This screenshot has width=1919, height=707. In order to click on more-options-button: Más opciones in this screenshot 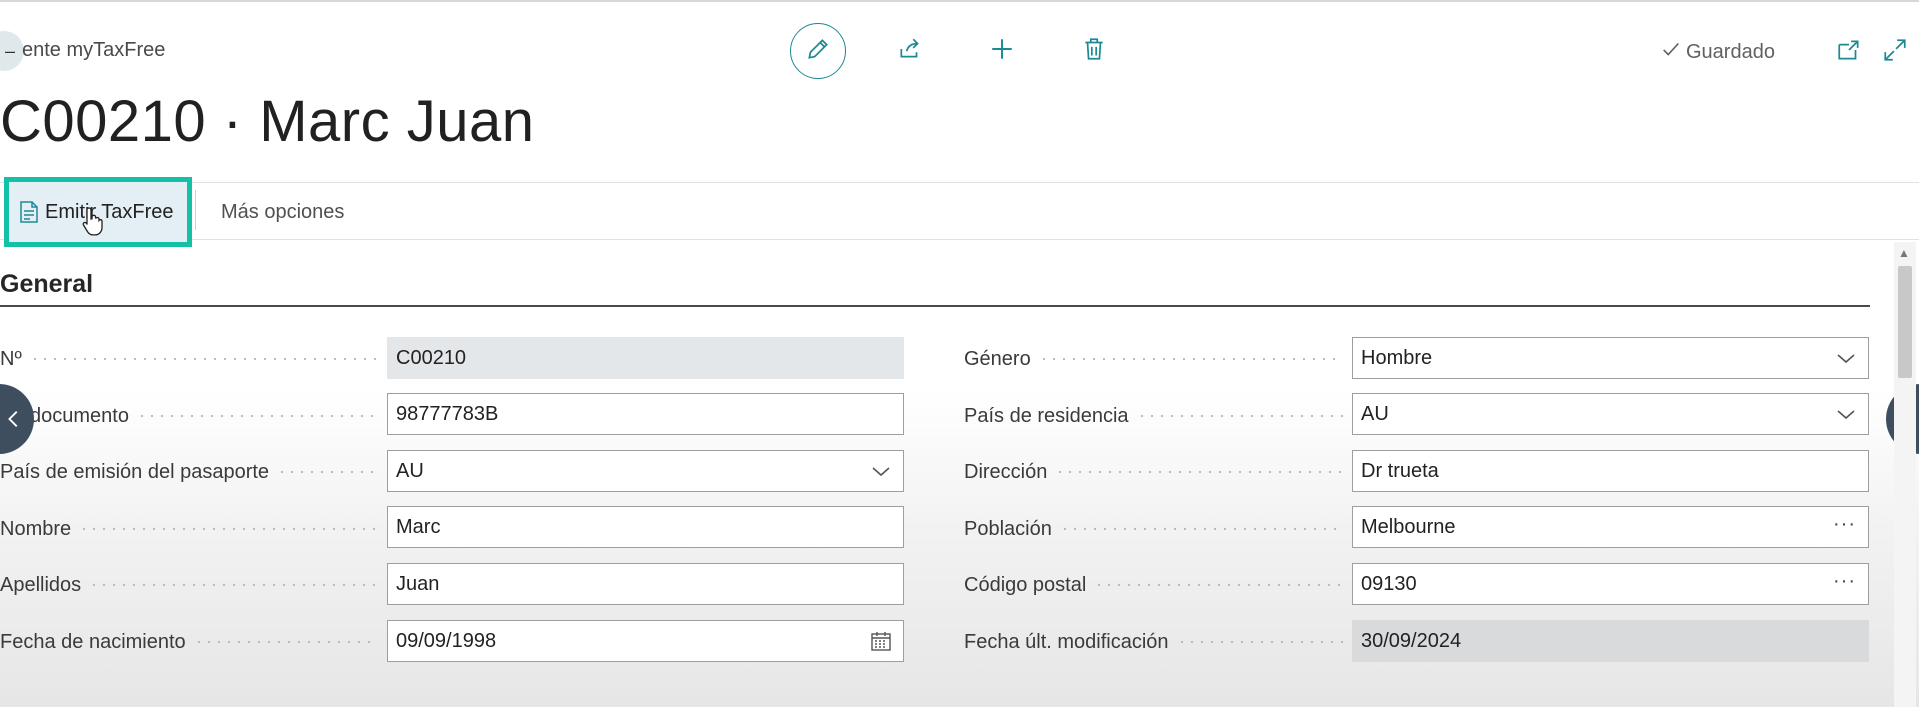, I will do `click(282, 212)`.